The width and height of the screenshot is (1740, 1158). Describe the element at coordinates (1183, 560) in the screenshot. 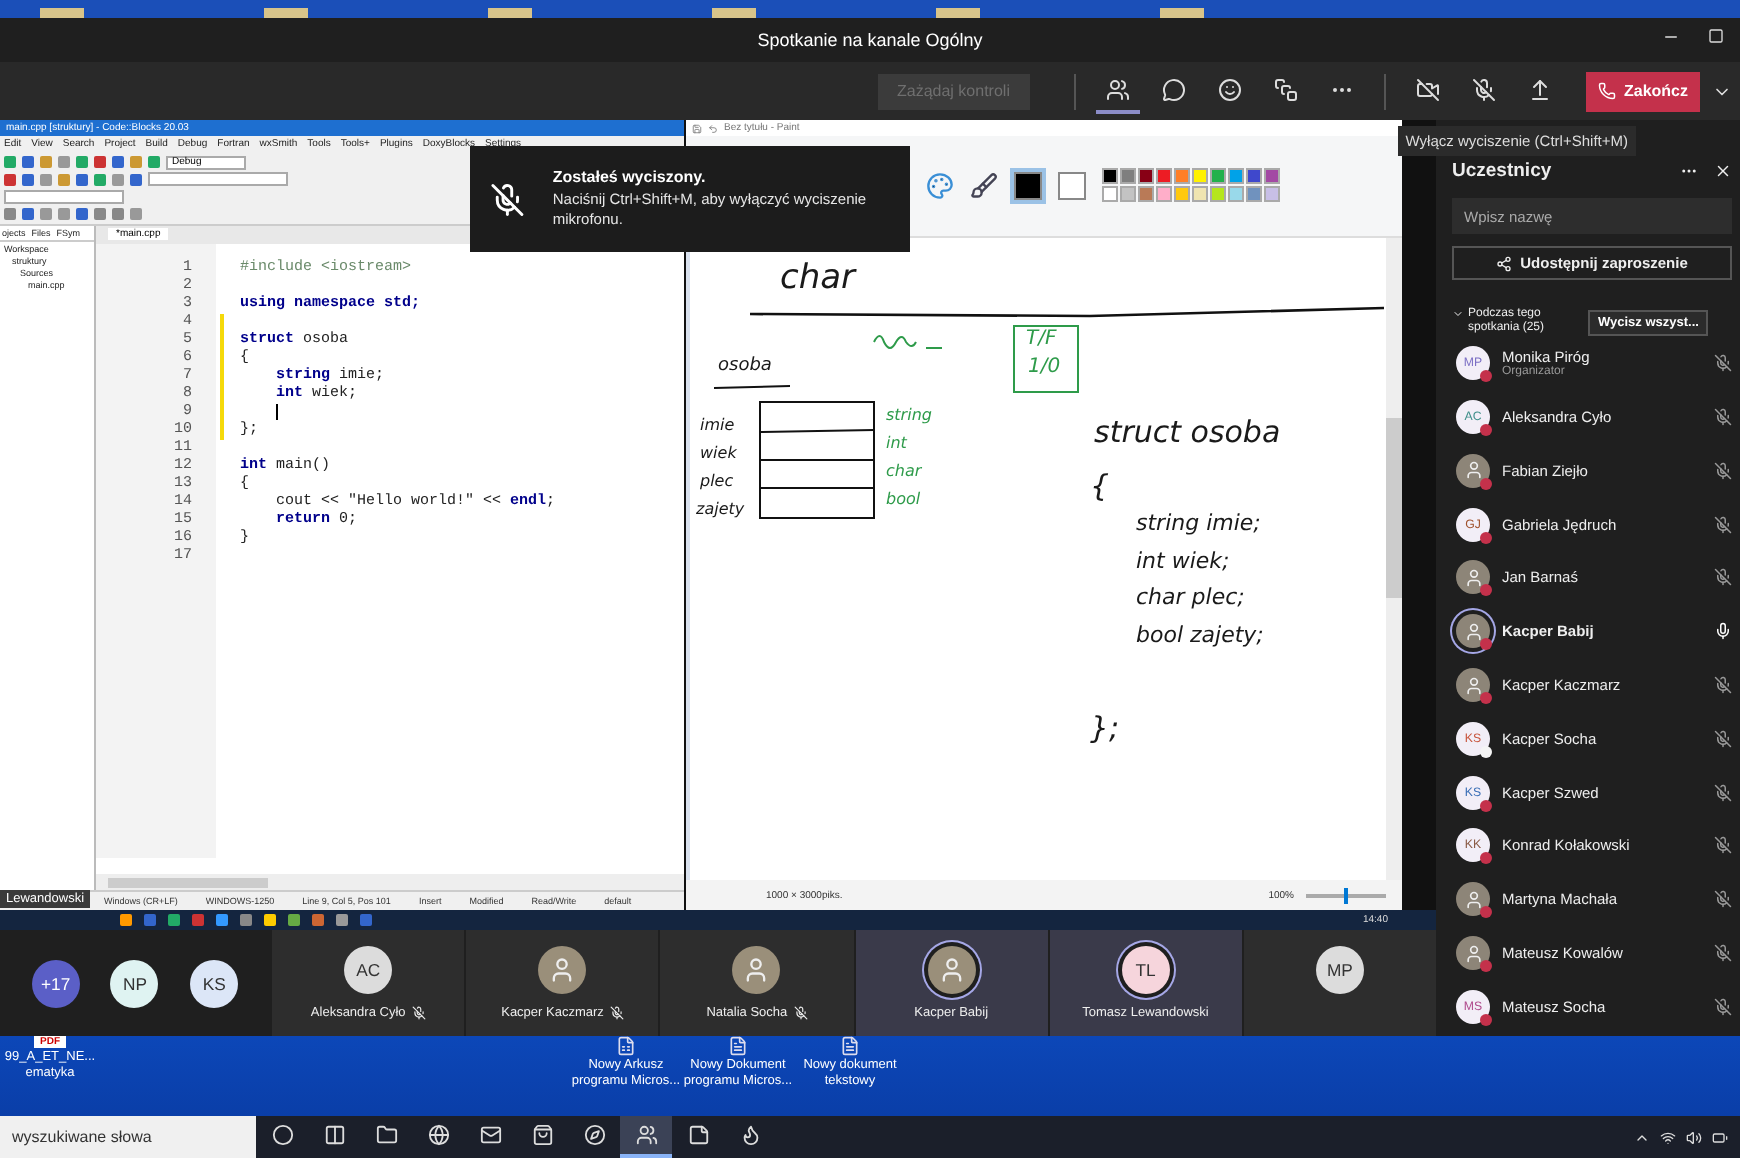

I see `handwritten-text: int wiek;` at that location.